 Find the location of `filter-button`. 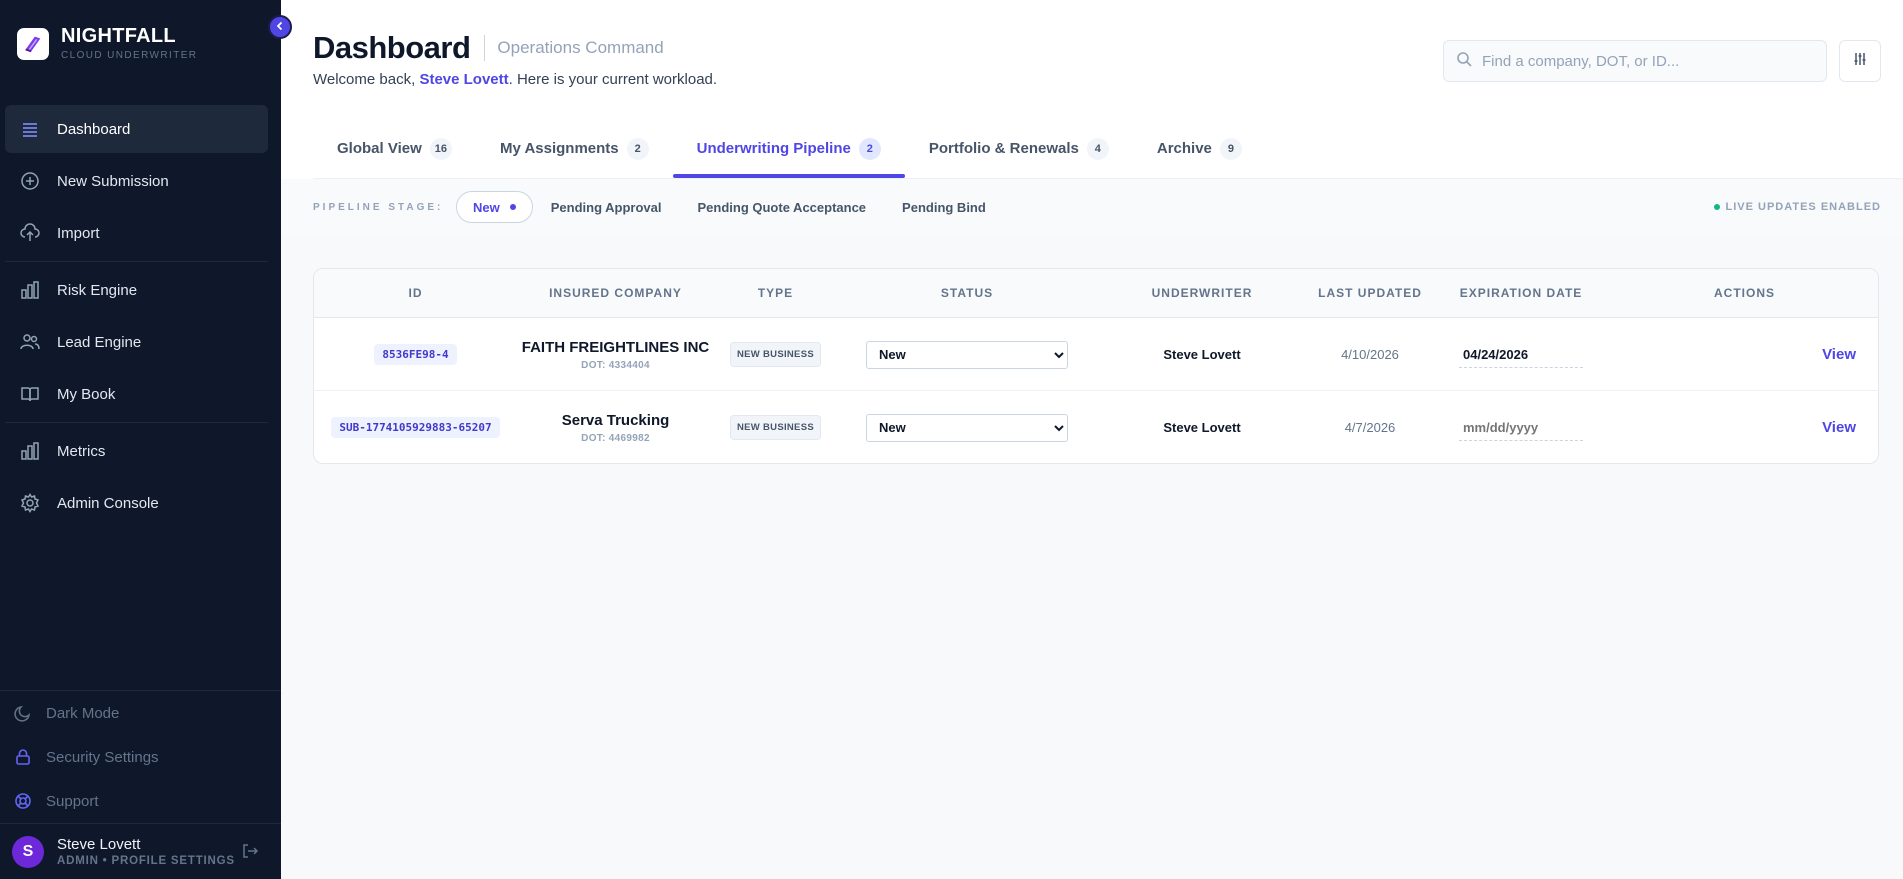

filter-button is located at coordinates (1860, 61).